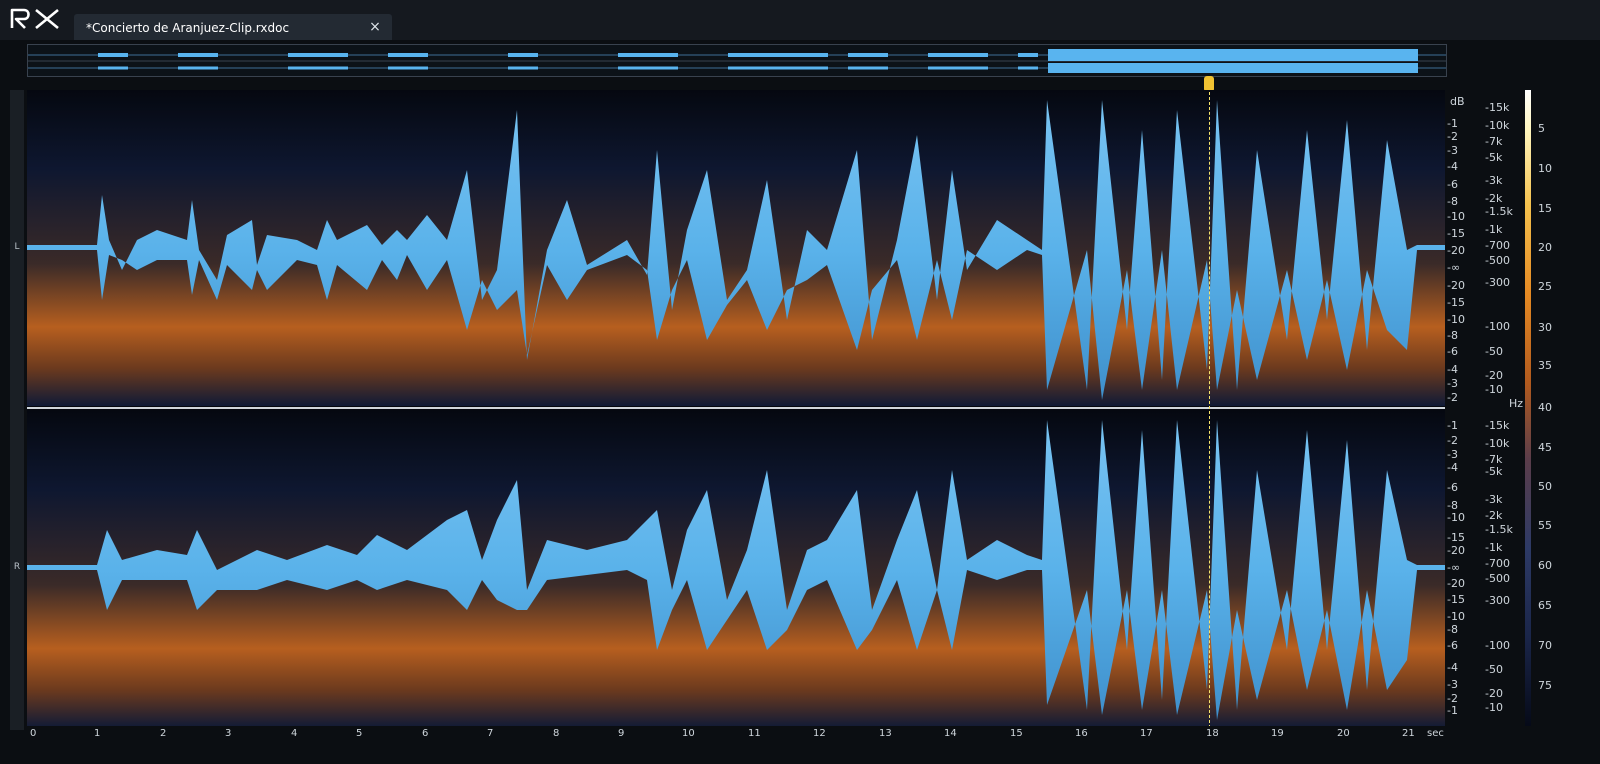  I want to click on bottom-toolbar, so click(800, 756).